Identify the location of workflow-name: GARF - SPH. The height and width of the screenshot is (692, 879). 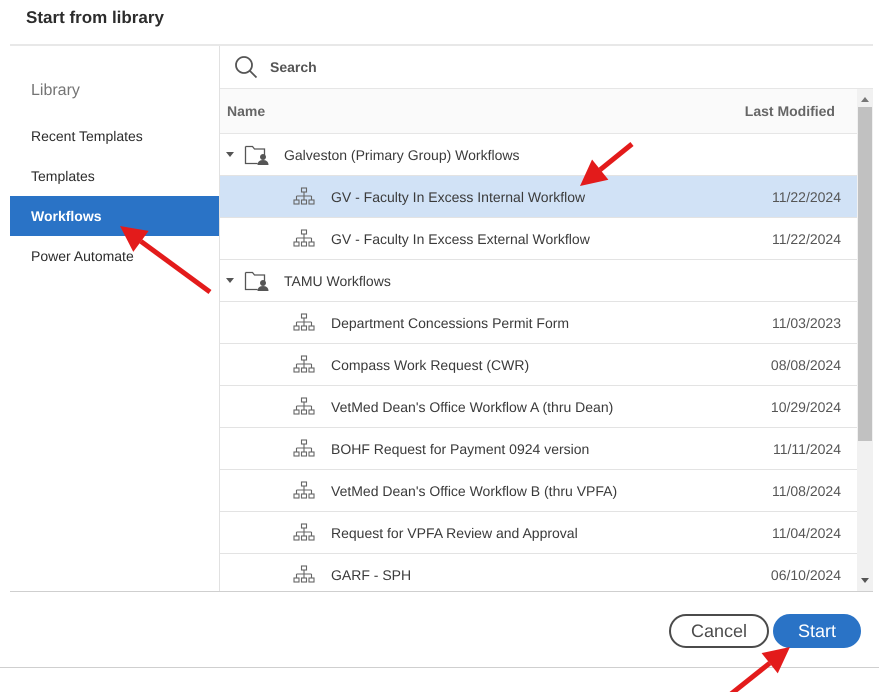
(371, 574).